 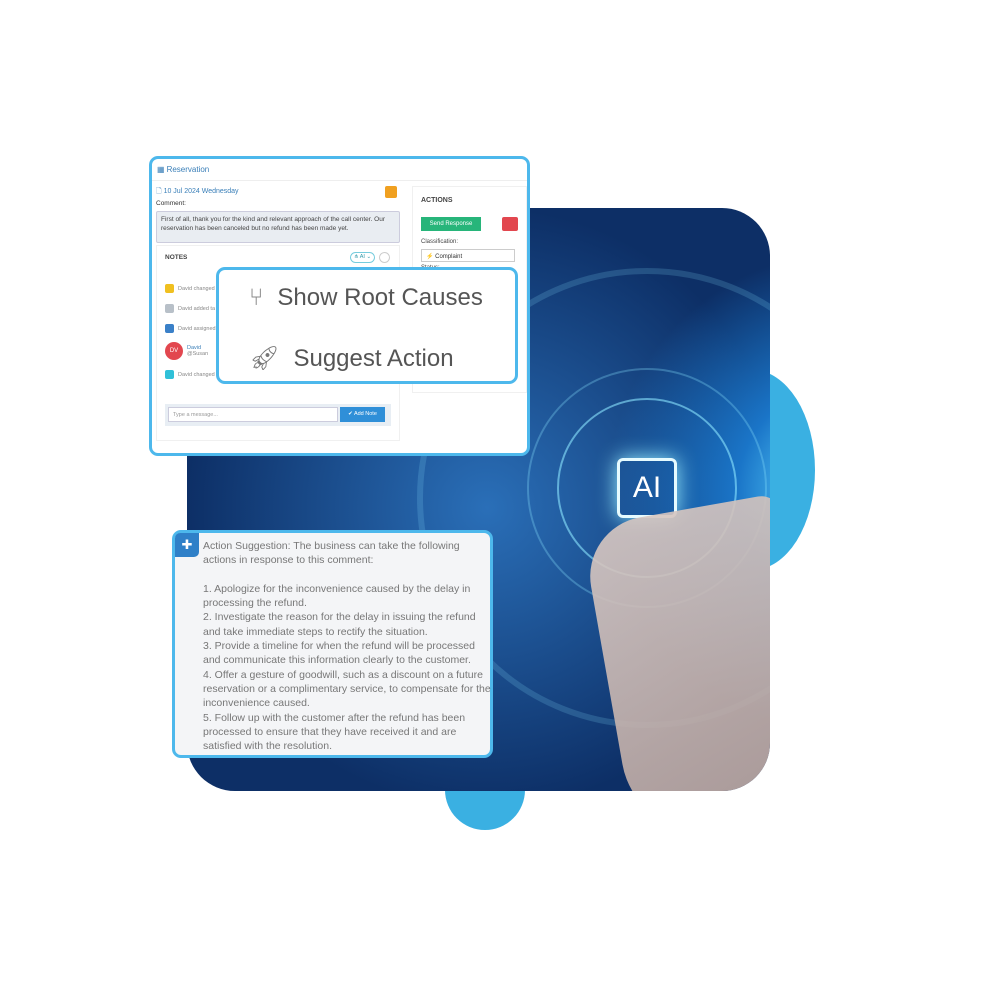 I want to click on avatar: DV, so click(x=174, y=351).